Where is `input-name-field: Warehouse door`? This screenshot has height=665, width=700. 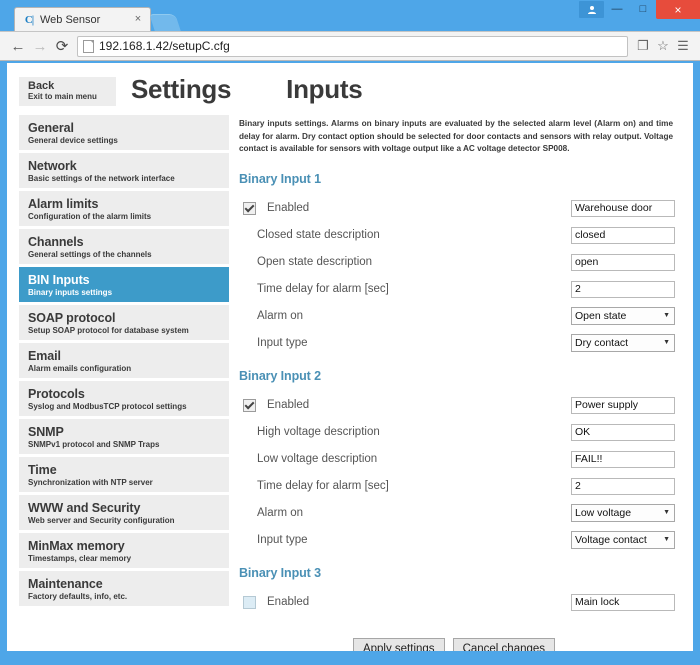
input-name-field: Warehouse door is located at coordinates (623, 208).